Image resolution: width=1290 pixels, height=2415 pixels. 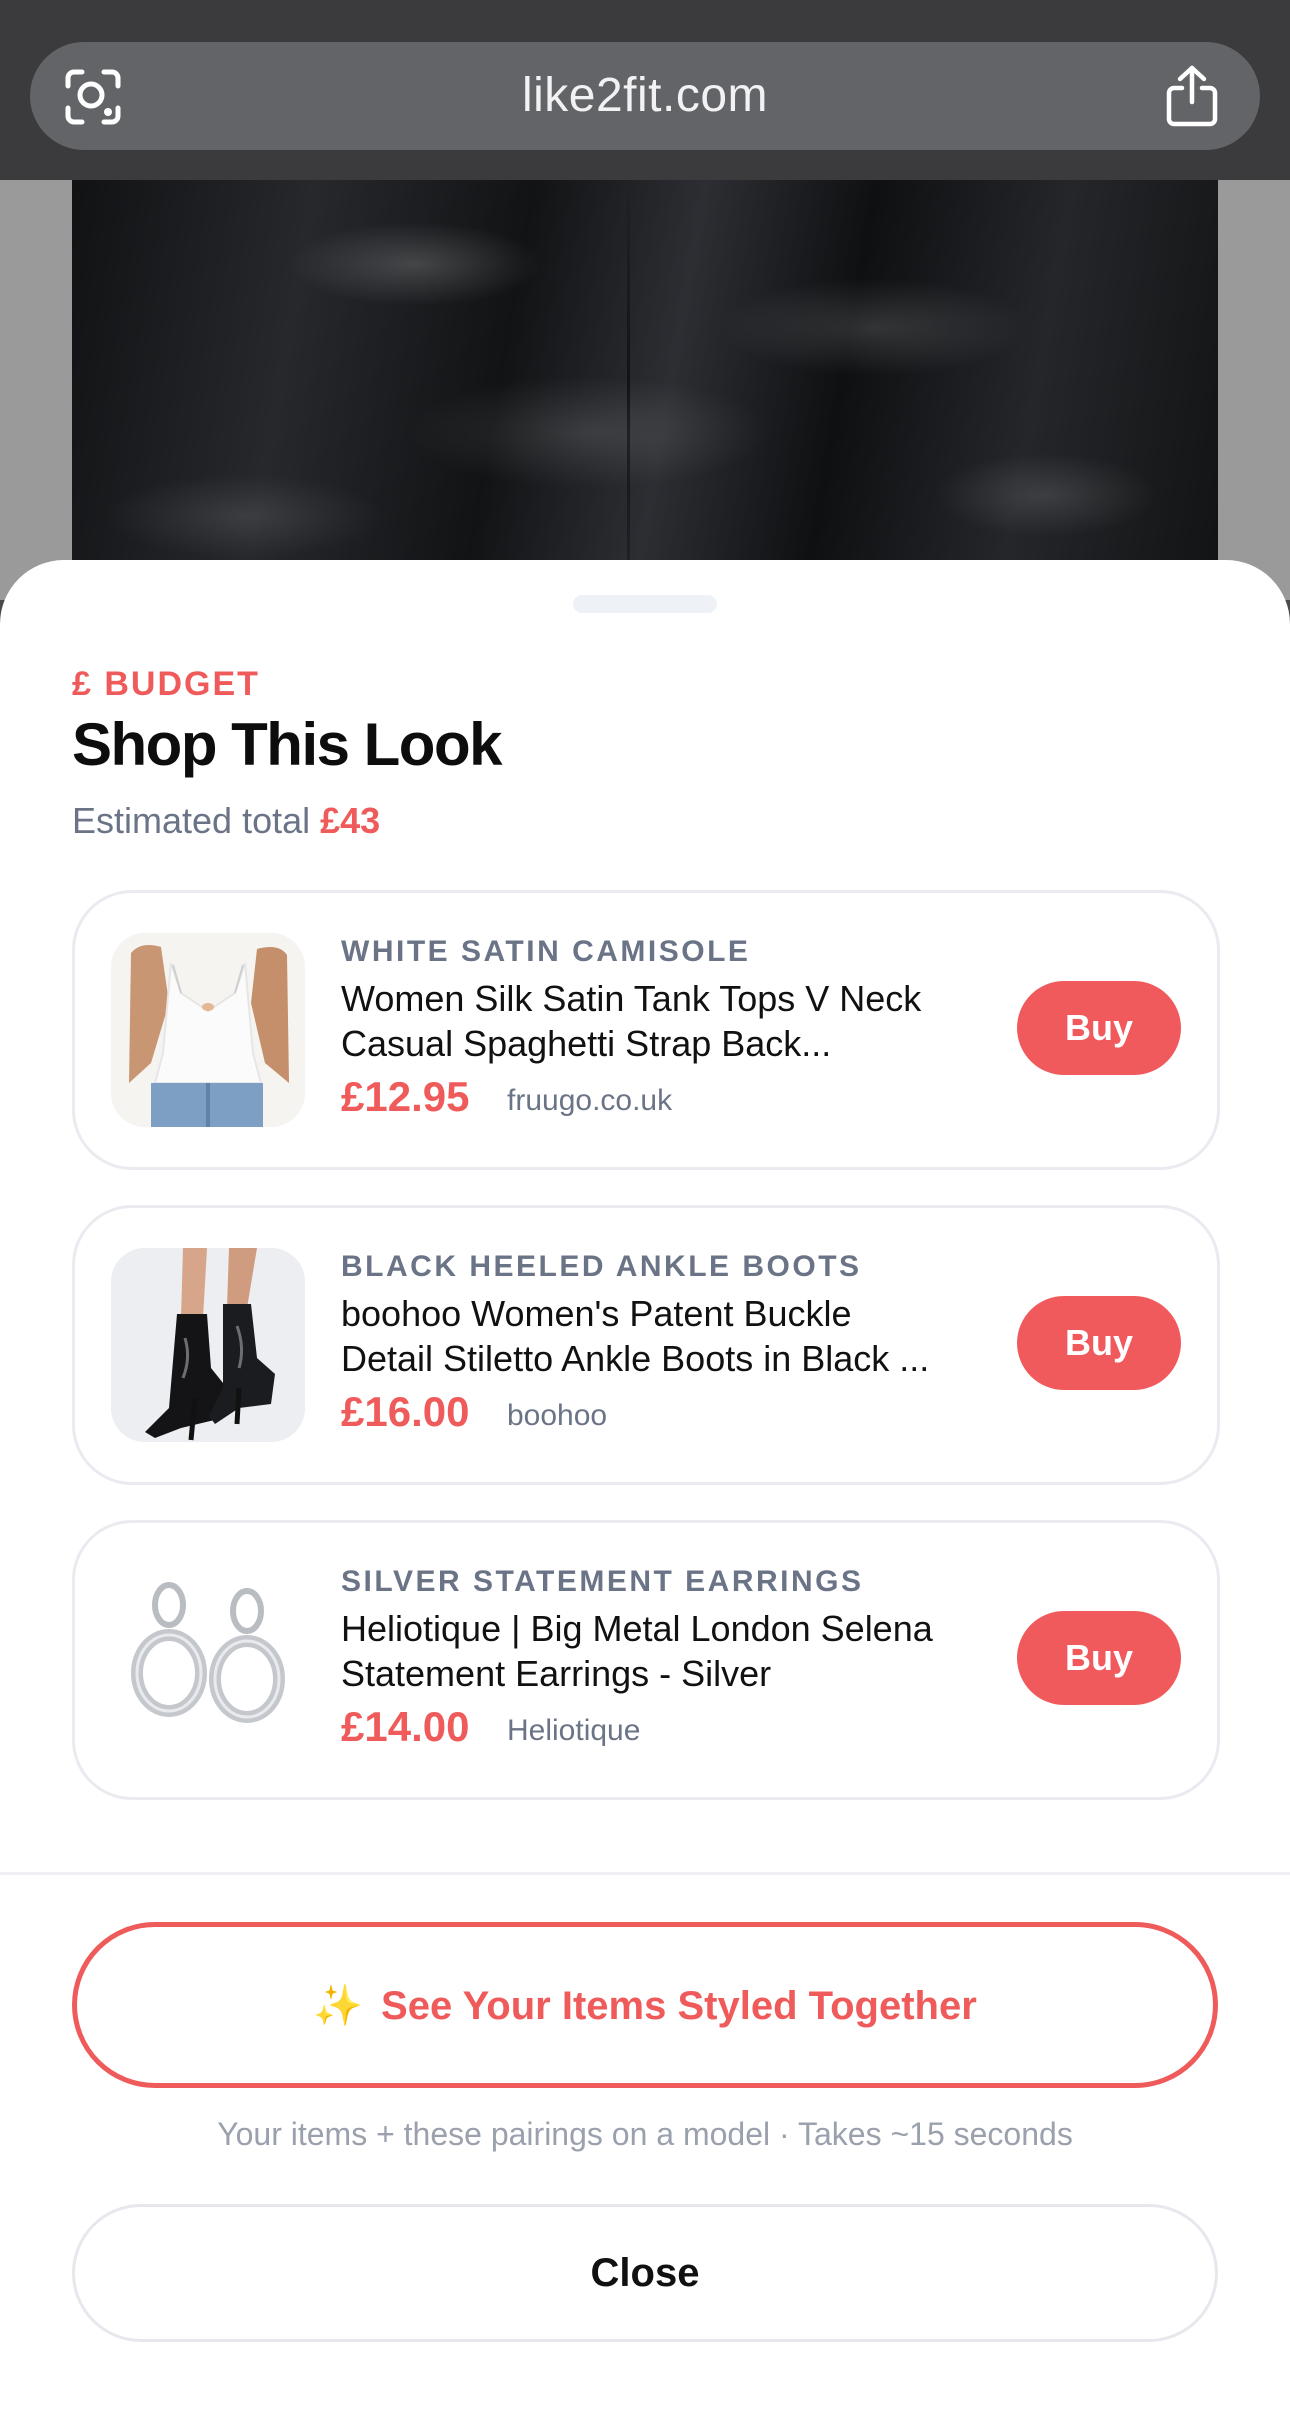 What do you see at coordinates (601, 1266) in the screenshot?
I see `product-category: BLACK HEELED ANKLE BOOTS` at bounding box center [601, 1266].